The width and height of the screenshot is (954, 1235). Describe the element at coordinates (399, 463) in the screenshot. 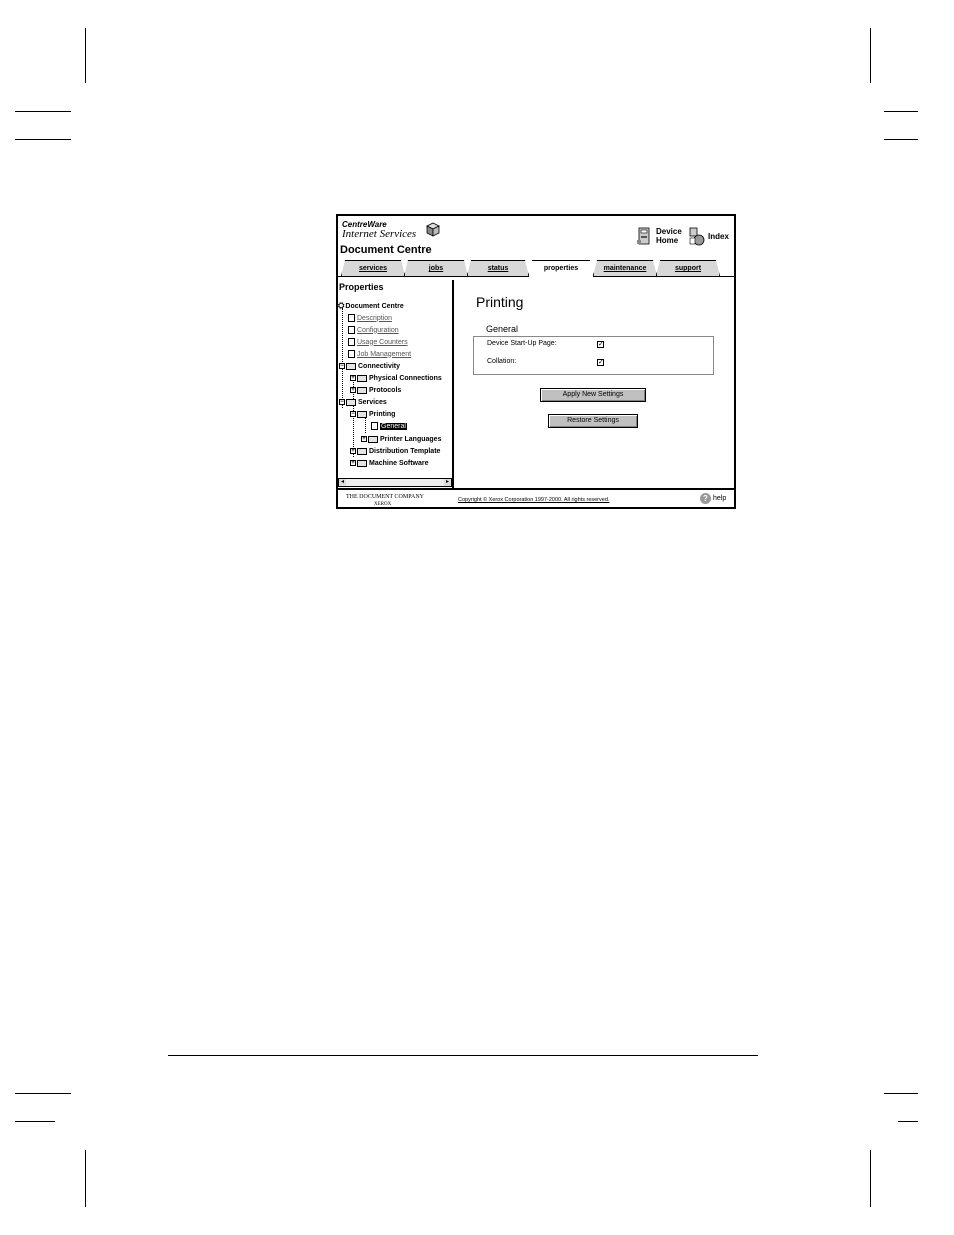

I see `tree-label: Machine Software` at that location.